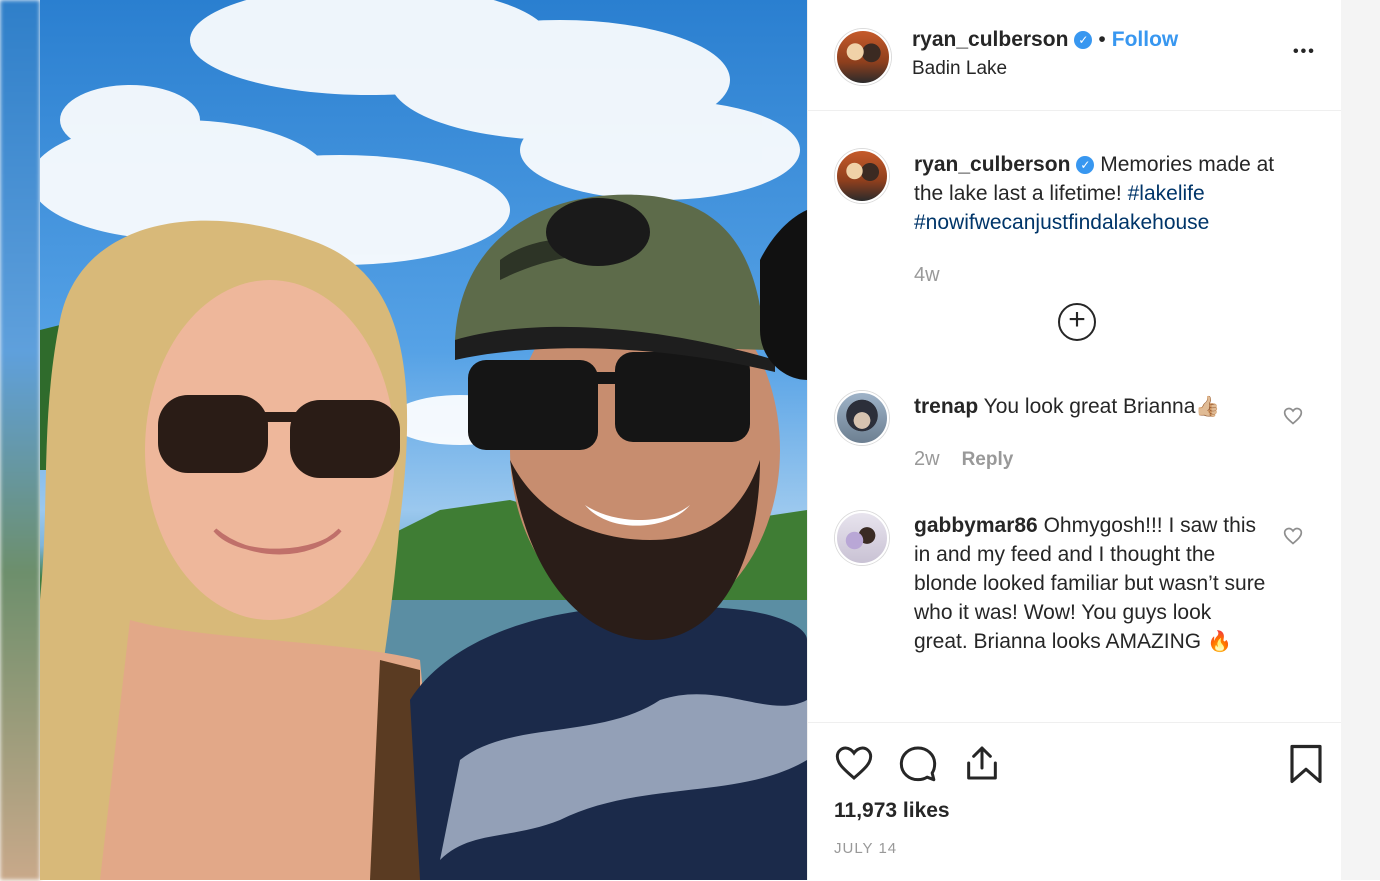 The width and height of the screenshot is (1380, 881). I want to click on post-date: JULY 14, so click(865, 848).